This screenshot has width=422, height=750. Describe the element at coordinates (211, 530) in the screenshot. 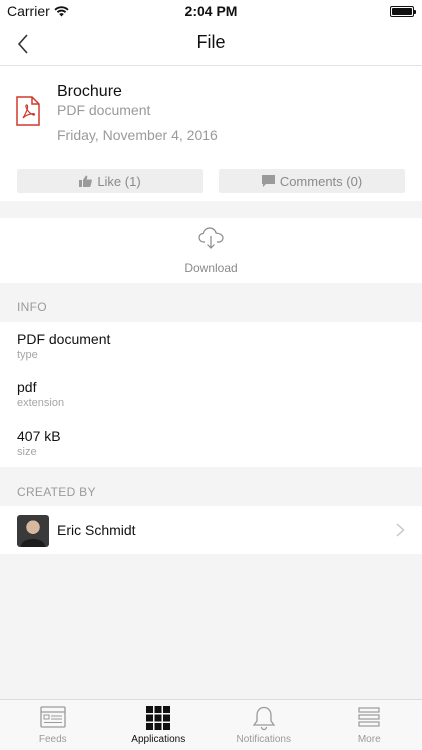

I see `creator-row: Eric Schmidt` at that location.